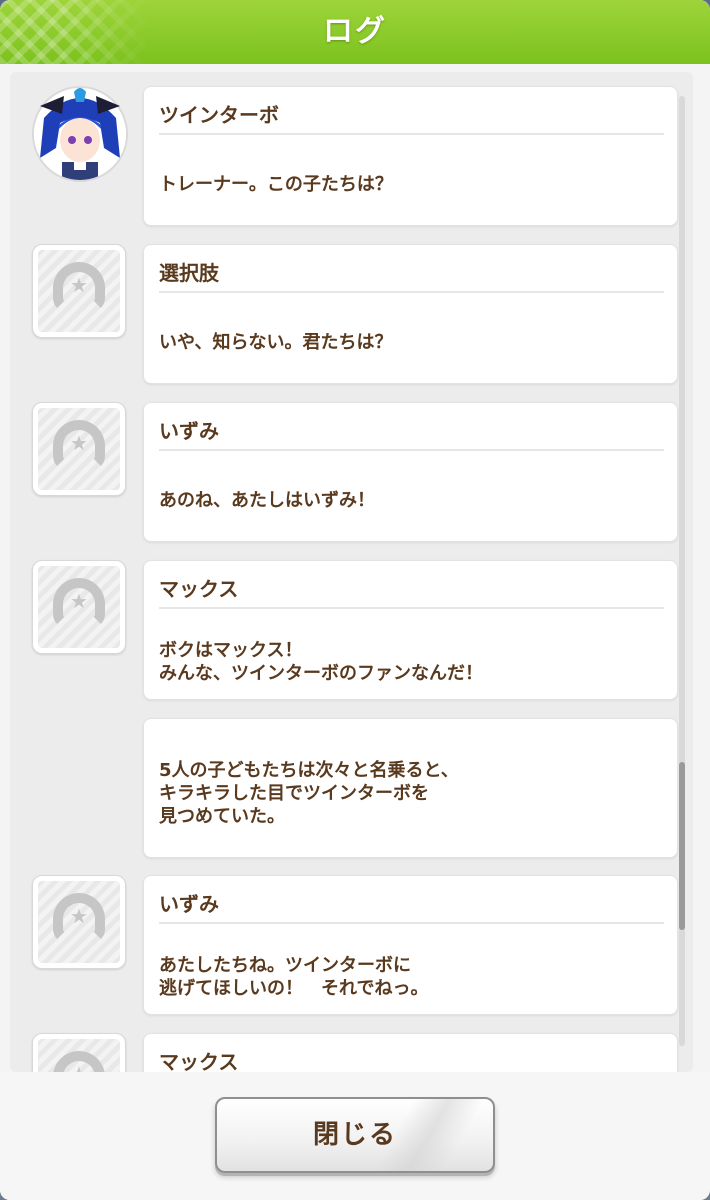 This screenshot has width=710, height=1200. I want to click on dialog-title: ログ, so click(355, 31).